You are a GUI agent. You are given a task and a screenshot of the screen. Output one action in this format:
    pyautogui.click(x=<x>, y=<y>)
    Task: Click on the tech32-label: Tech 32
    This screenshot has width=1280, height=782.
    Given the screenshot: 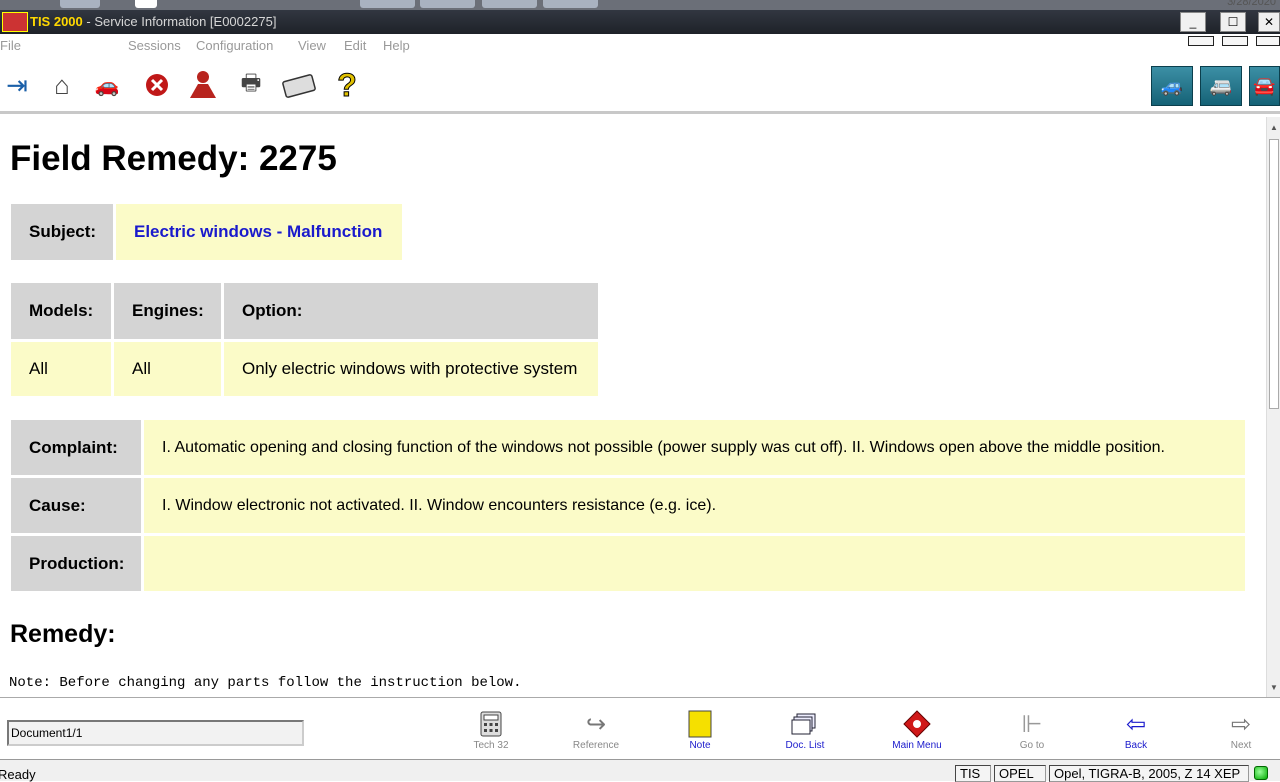 What is the action you would take?
    pyautogui.click(x=491, y=745)
    